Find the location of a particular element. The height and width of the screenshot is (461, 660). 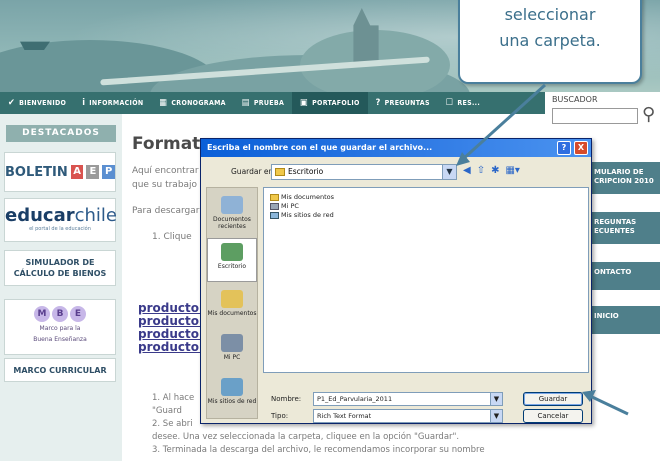

place-label: Escritorio is located at coordinates (232, 266).